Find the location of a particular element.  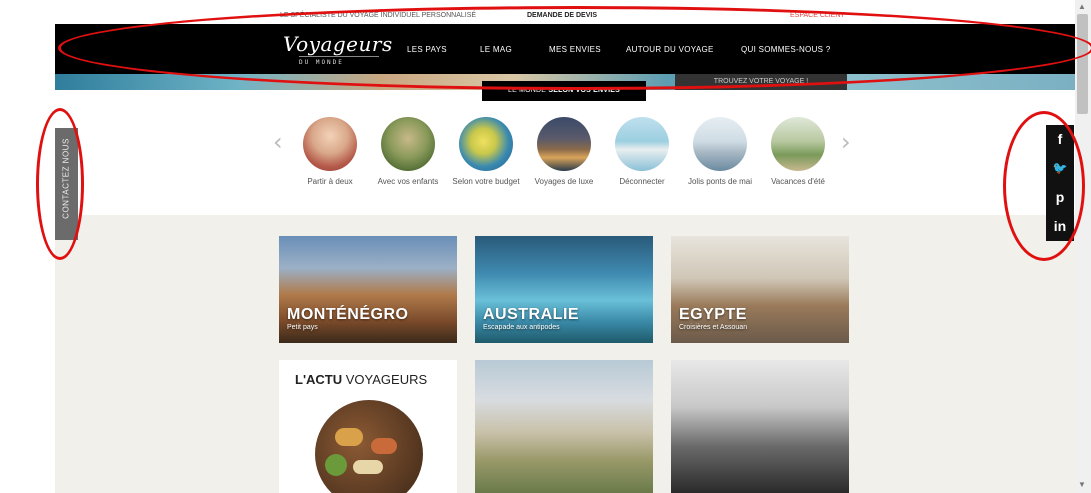

carousel-next-icon: › is located at coordinates (846, 142).